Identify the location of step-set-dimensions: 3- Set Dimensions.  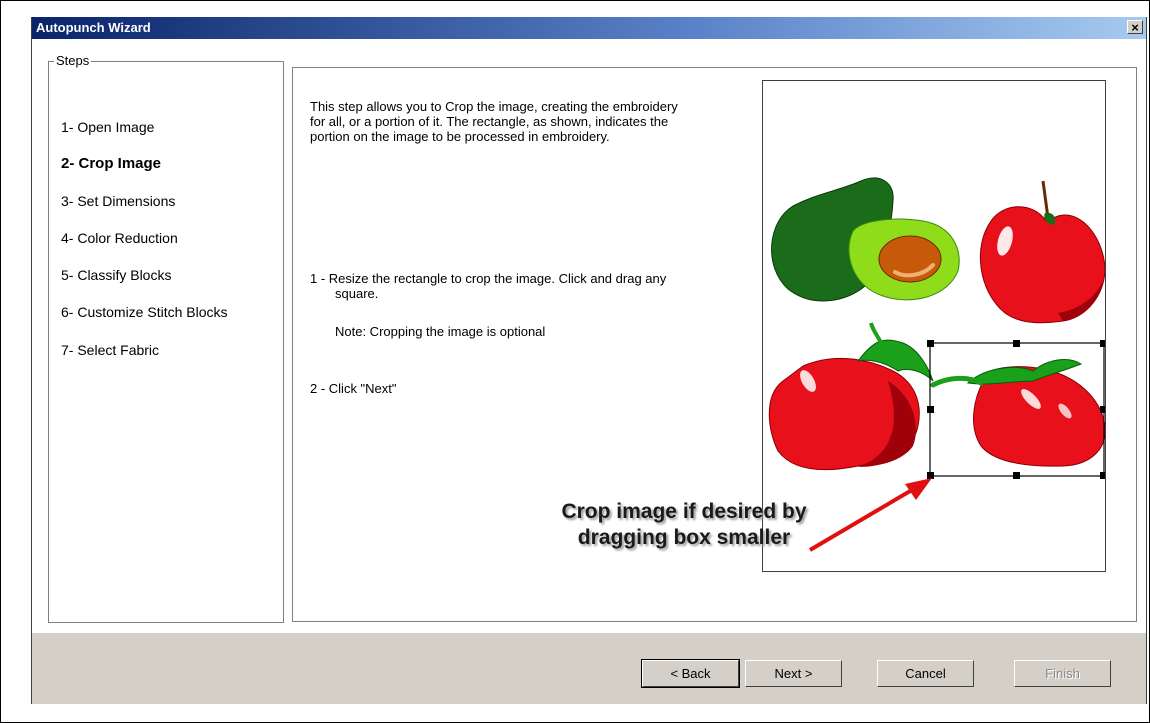
(118, 201).